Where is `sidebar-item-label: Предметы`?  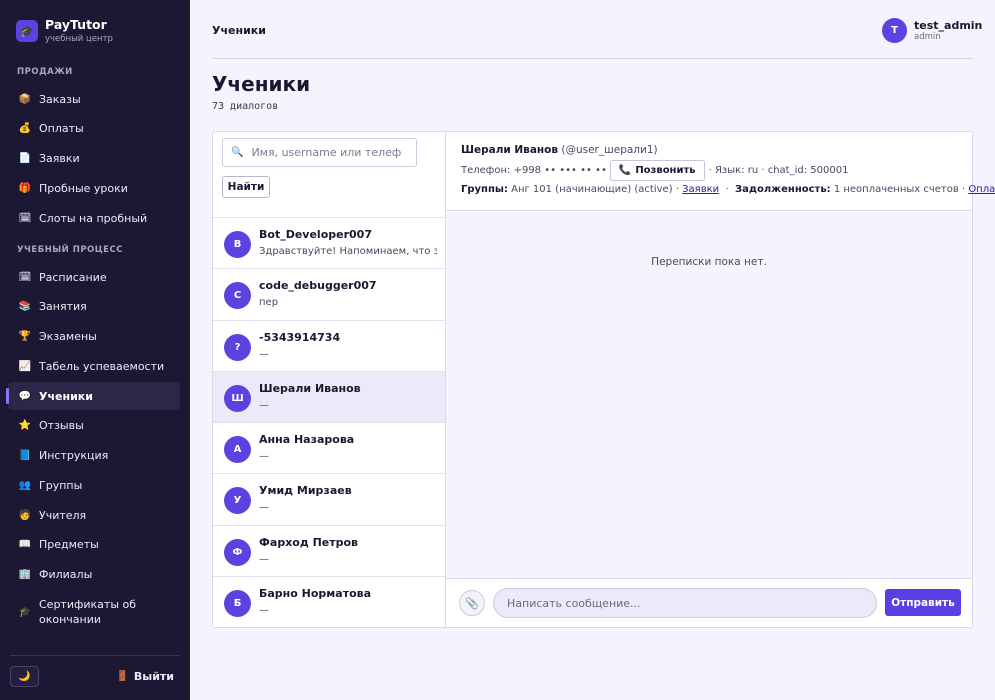 sidebar-item-label: Предметы is located at coordinates (69, 544).